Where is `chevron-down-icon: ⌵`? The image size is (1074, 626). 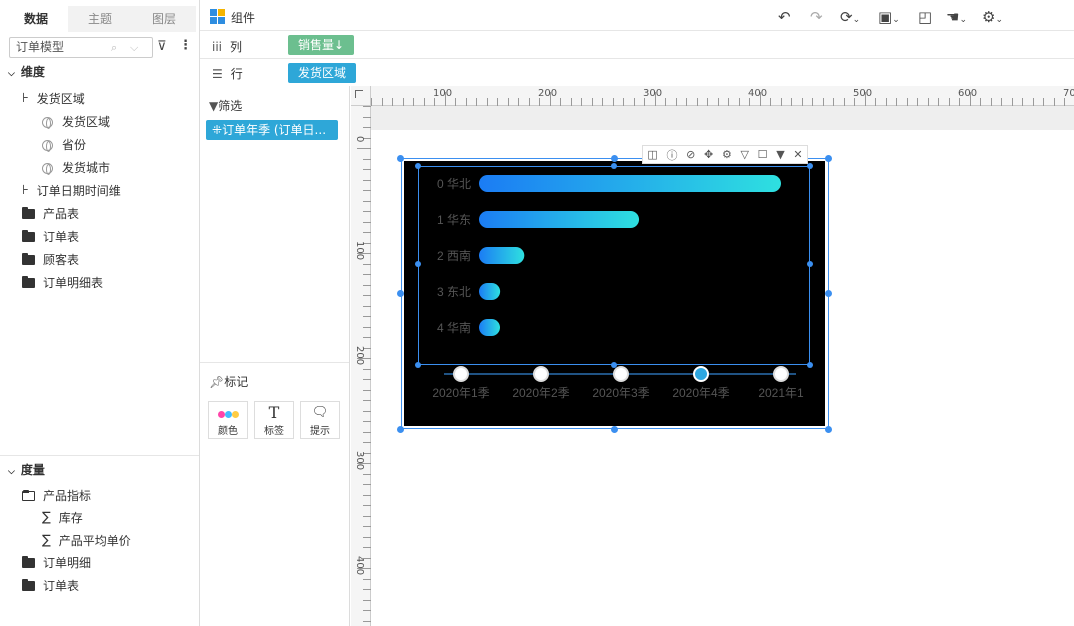 chevron-down-icon: ⌵ is located at coordinates (134, 47).